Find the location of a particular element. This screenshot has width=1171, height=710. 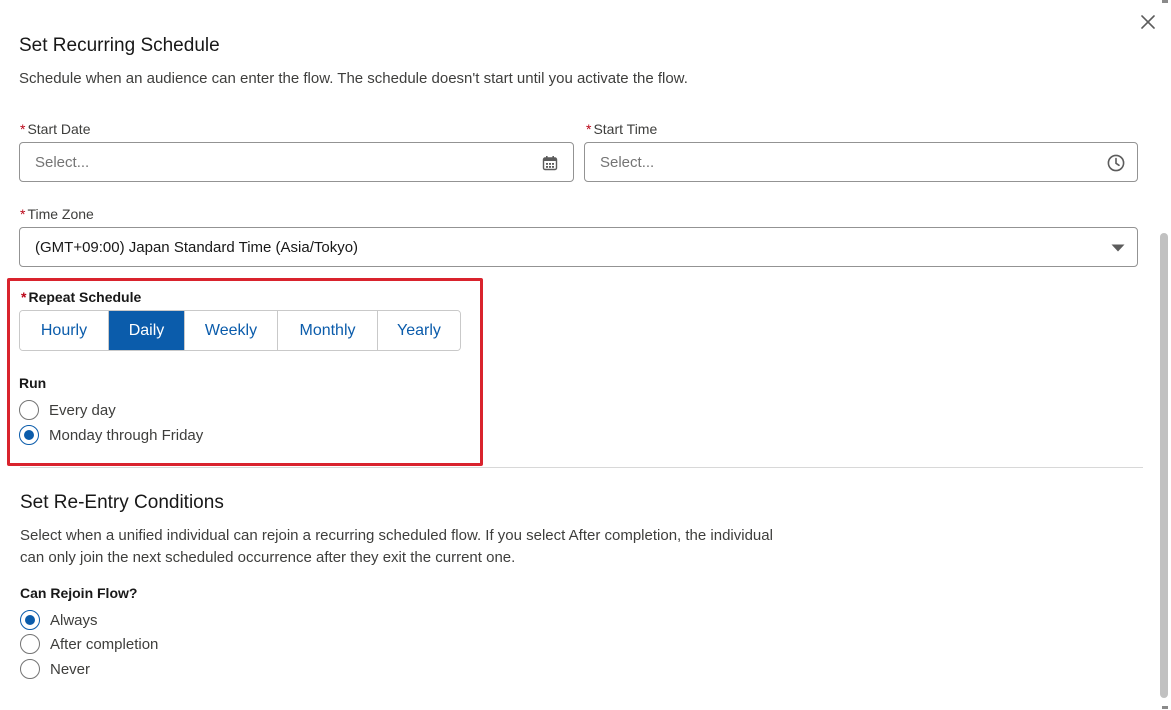

rejoin-option-never: Never is located at coordinates (55, 669).